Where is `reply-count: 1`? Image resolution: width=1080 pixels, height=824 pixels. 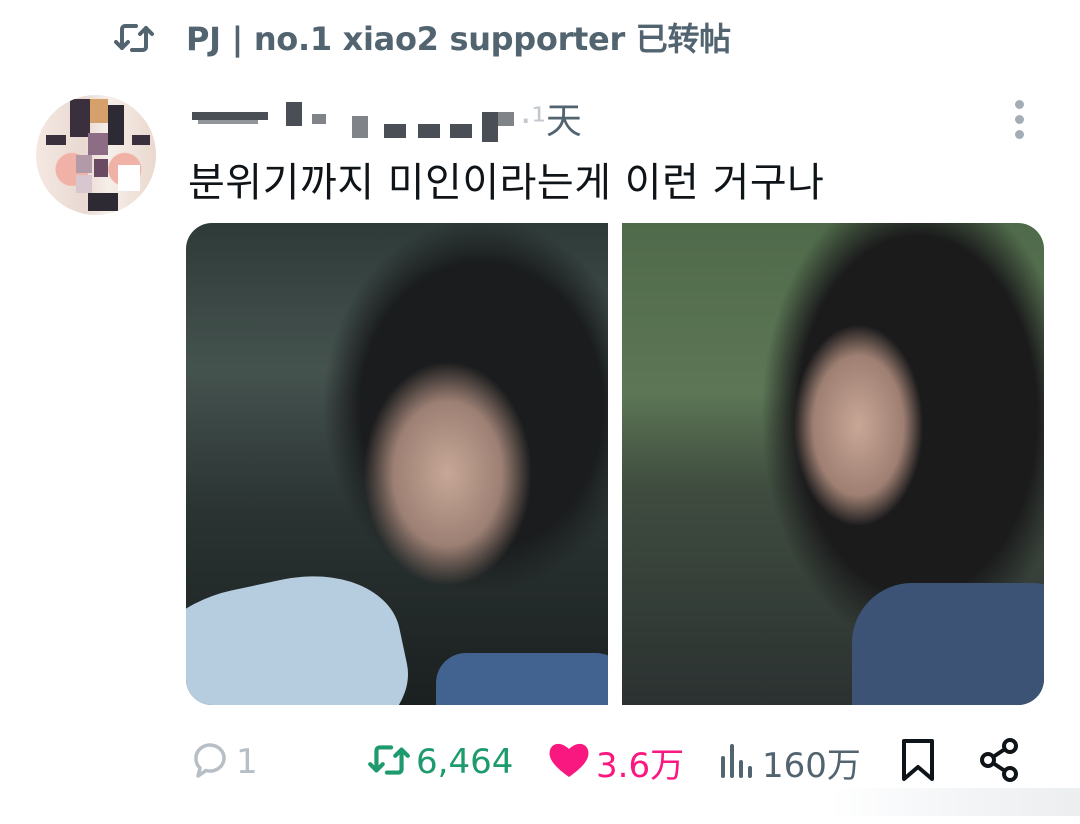 reply-count: 1 is located at coordinates (247, 762).